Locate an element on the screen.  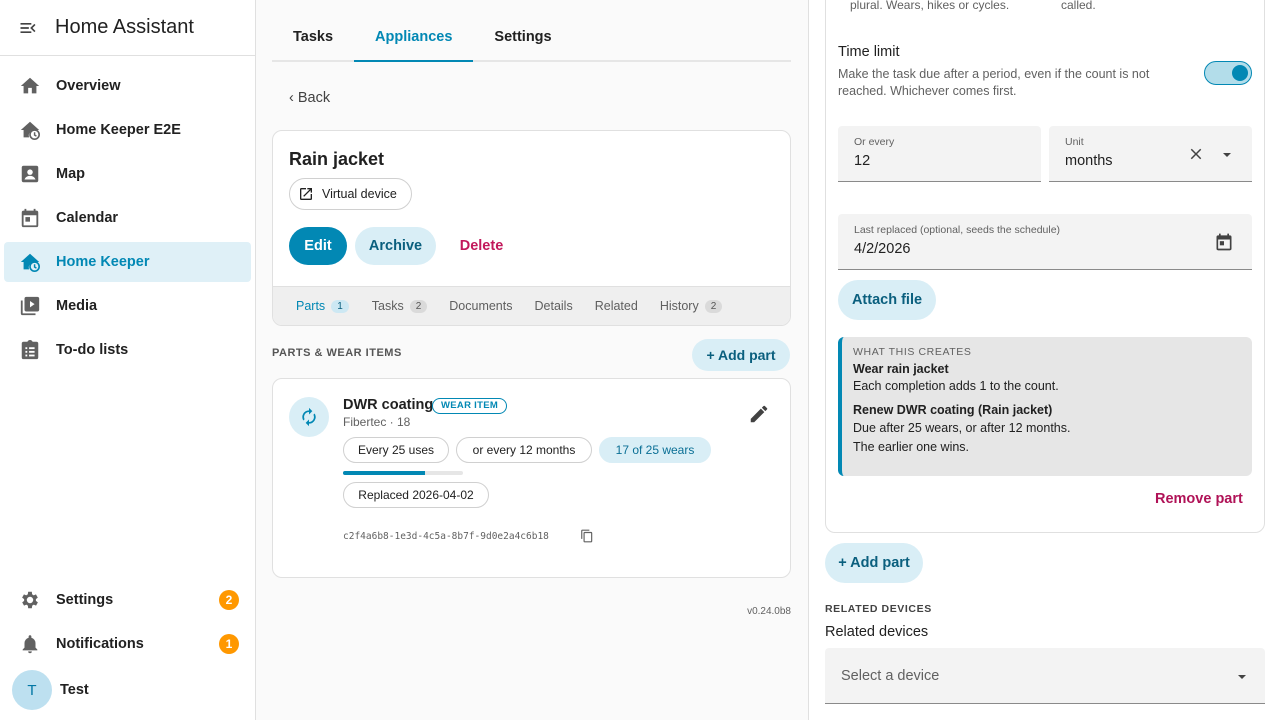
subtab-details: Details is located at coordinates (554, 306).